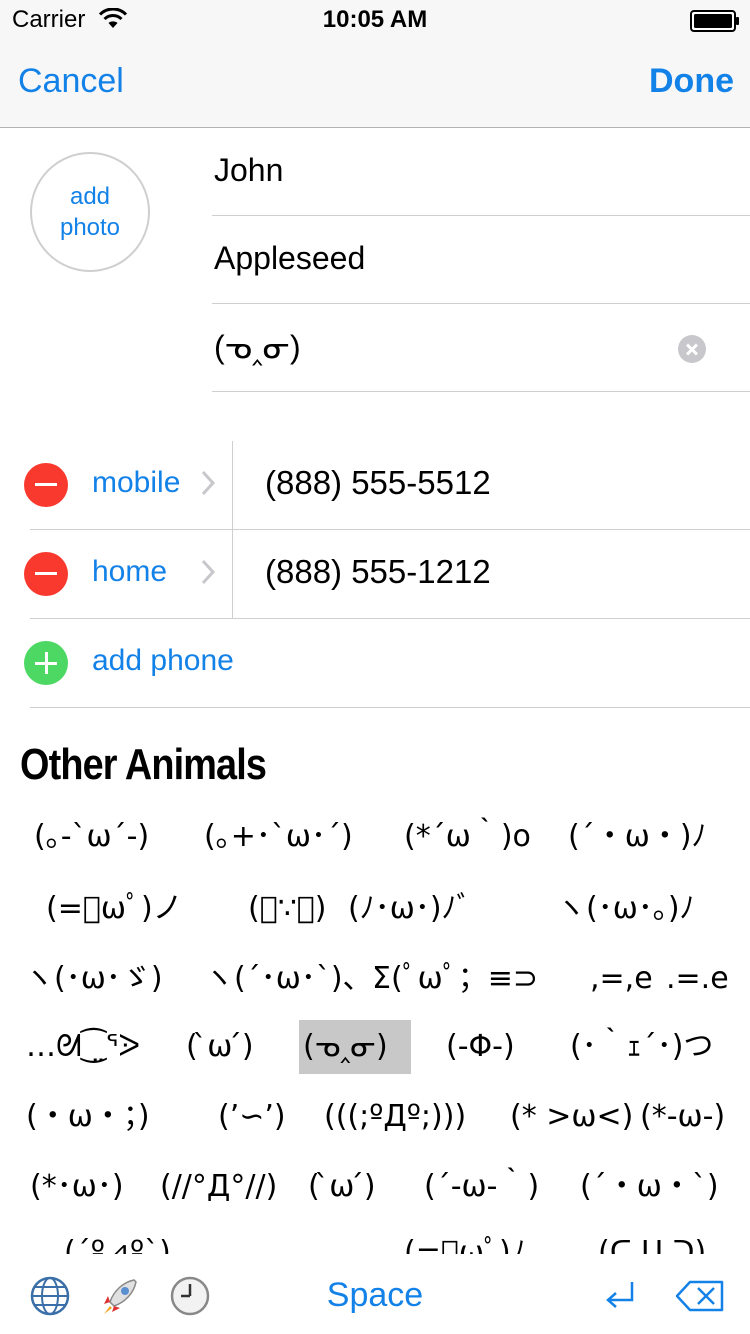 This screenshot has height=1334, width=750. I want to click on emoticon-key: (ᑕ ᑌ ᑐ), so click(652, 1240).